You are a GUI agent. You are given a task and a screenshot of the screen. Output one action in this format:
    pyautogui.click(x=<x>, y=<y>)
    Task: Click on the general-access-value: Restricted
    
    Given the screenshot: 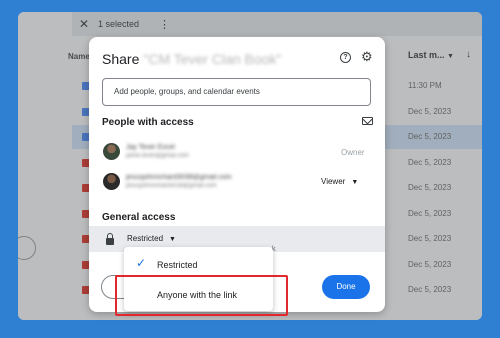 What is the action you would take?
    pyautogui.click(x=145, y=238)
    